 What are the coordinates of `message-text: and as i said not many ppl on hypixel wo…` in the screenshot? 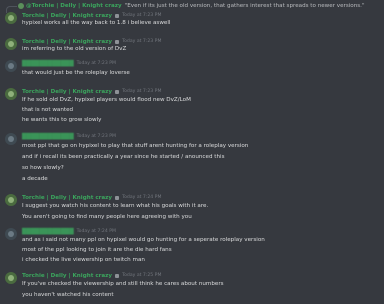 It's located at (143, 240).